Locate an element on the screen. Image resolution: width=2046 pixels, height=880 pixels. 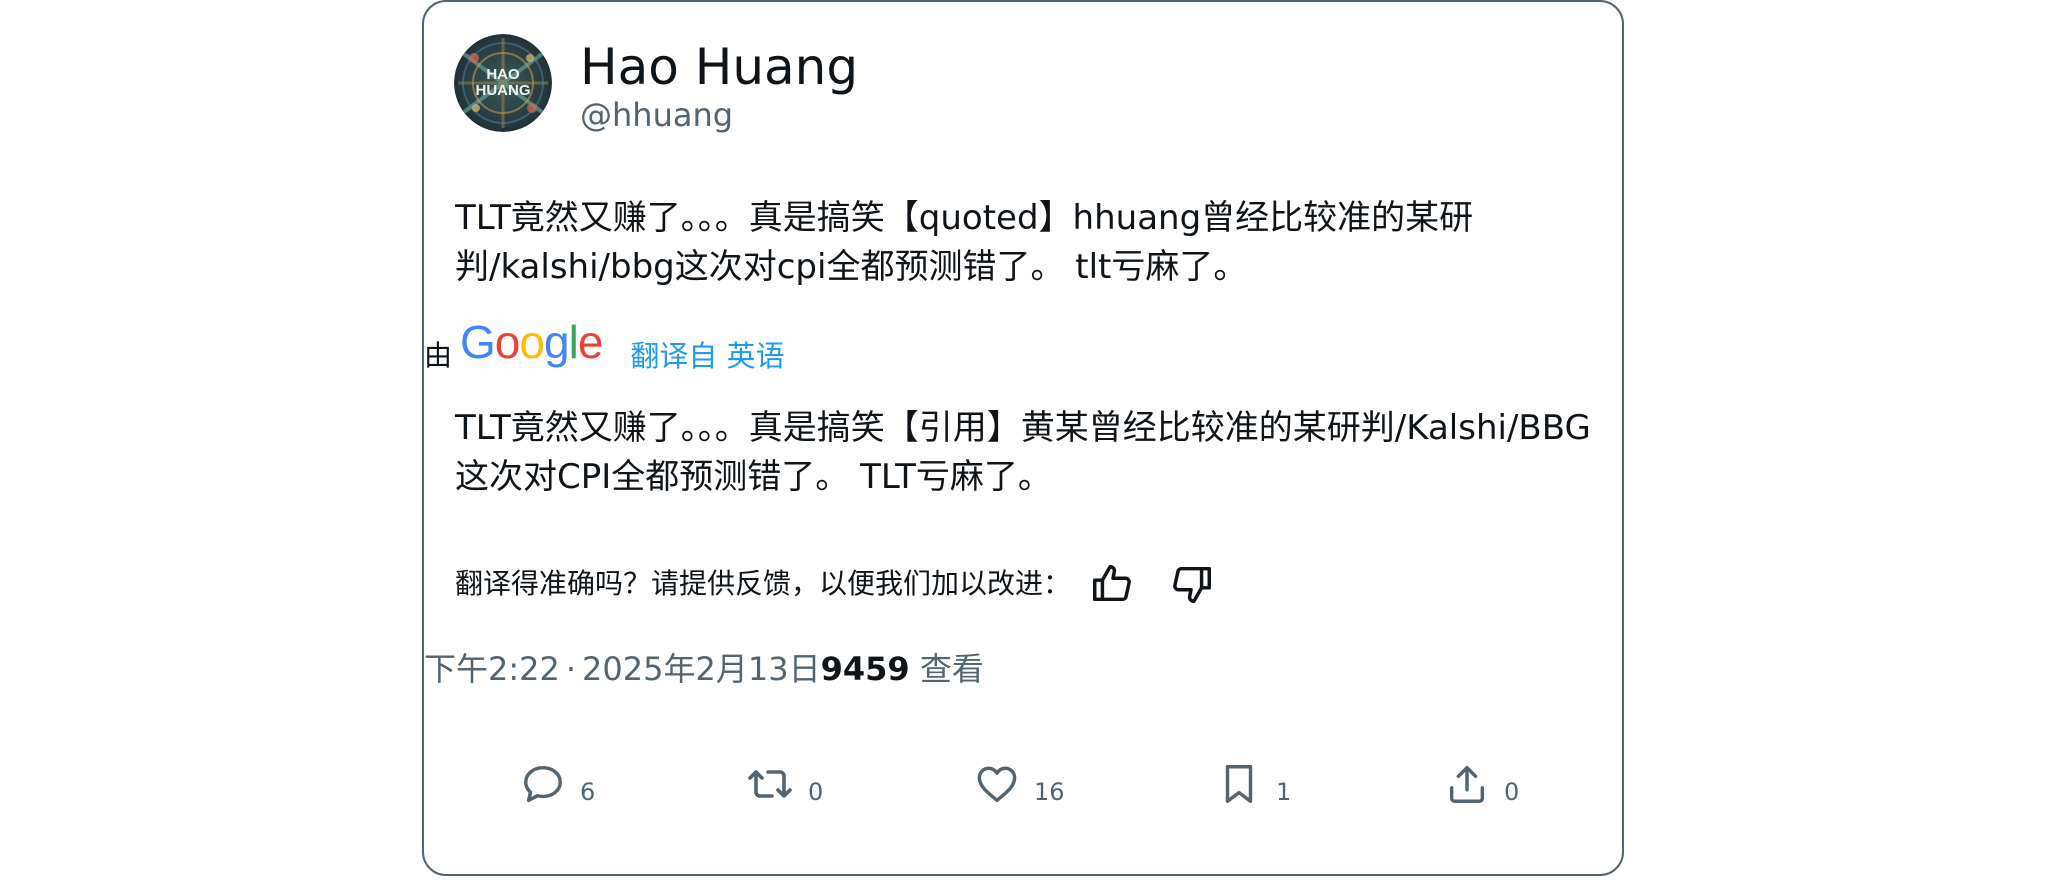
retweet-count: 0 is located at coordinates (816, 792).